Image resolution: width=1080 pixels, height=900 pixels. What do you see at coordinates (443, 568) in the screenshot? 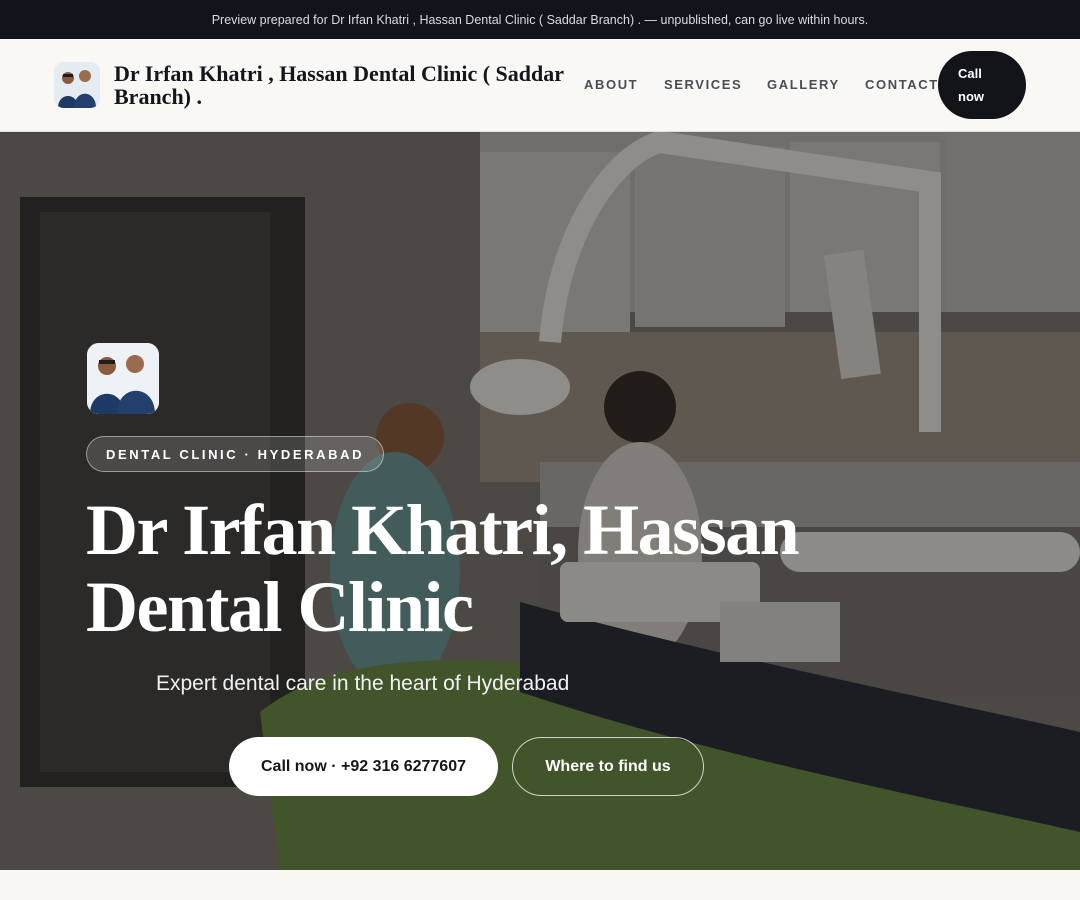
I see `hero-title: Dr Irfan Khatri, Hassan Dental Clinic` at bounding box center [443, 568].